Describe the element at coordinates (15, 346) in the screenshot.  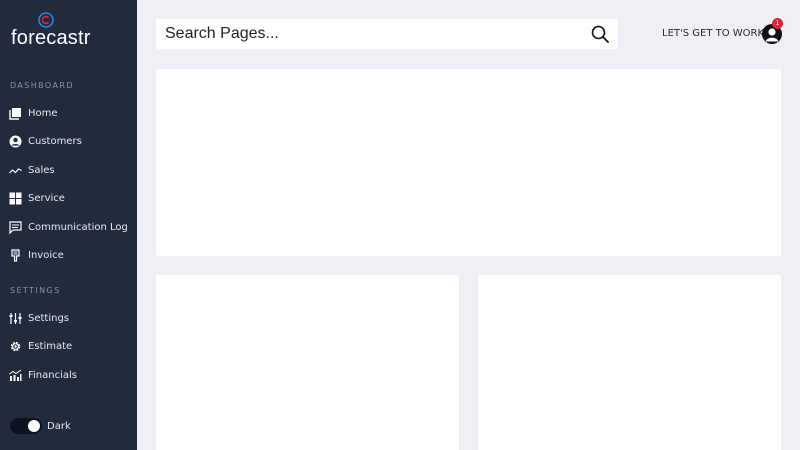
I see `gear-icon` at that location.